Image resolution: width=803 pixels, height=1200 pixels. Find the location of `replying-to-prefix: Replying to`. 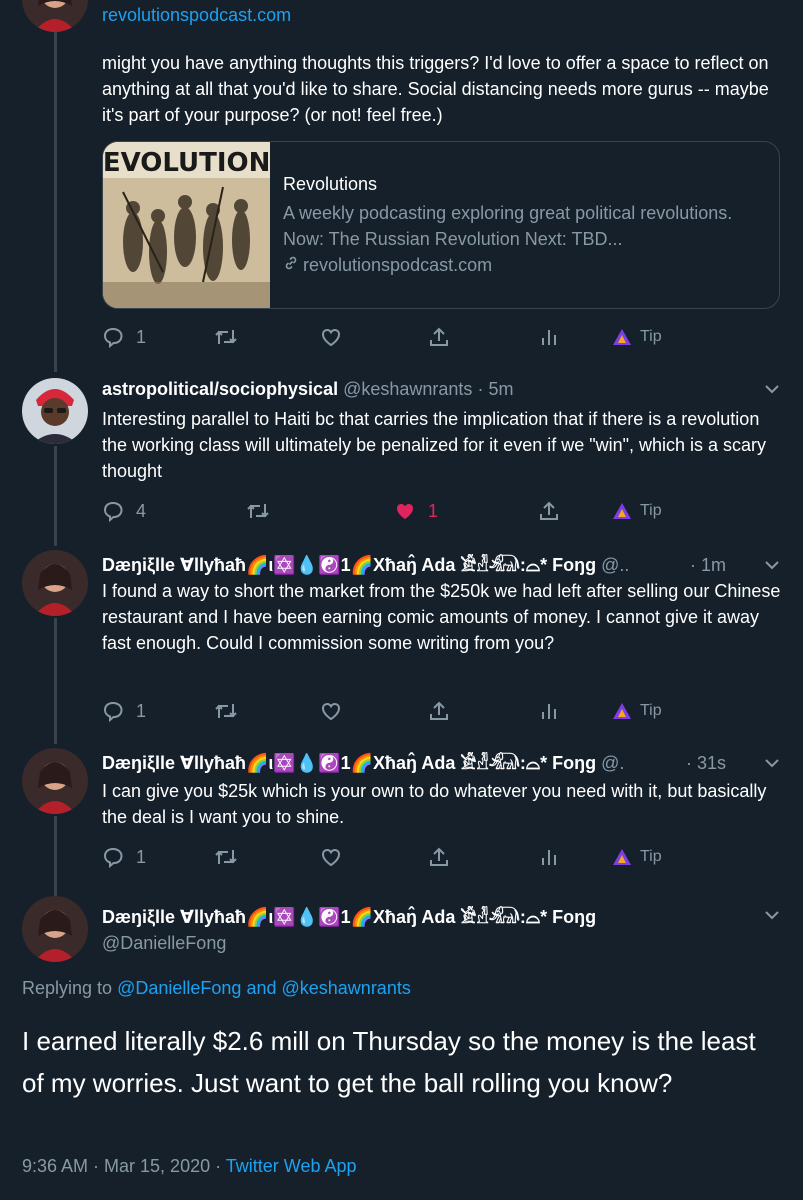

replying-to-prefix: Replying to is located at coordinates (67, 988).